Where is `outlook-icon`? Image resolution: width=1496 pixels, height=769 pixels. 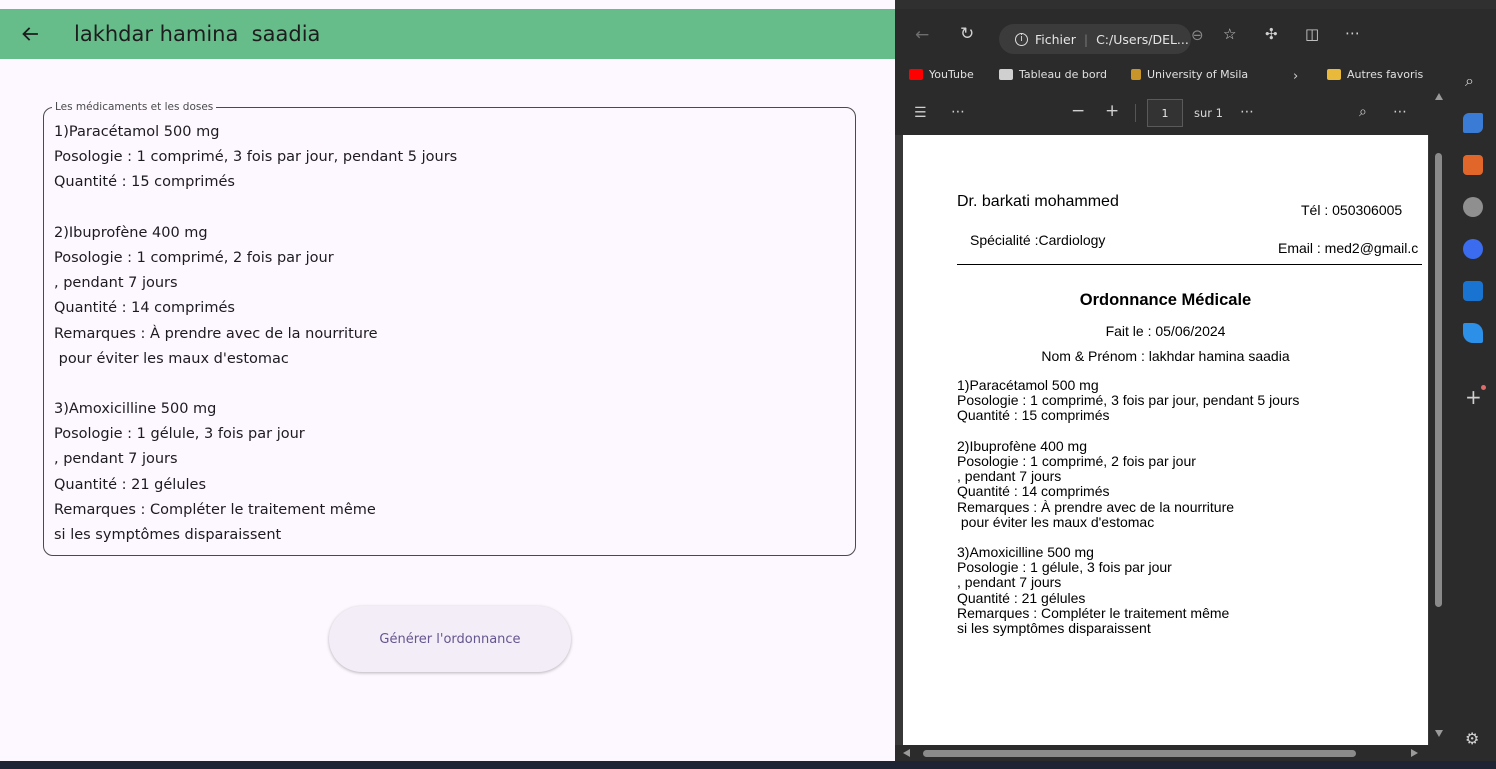 outlook-icon is located at coordinates (1473, 291).